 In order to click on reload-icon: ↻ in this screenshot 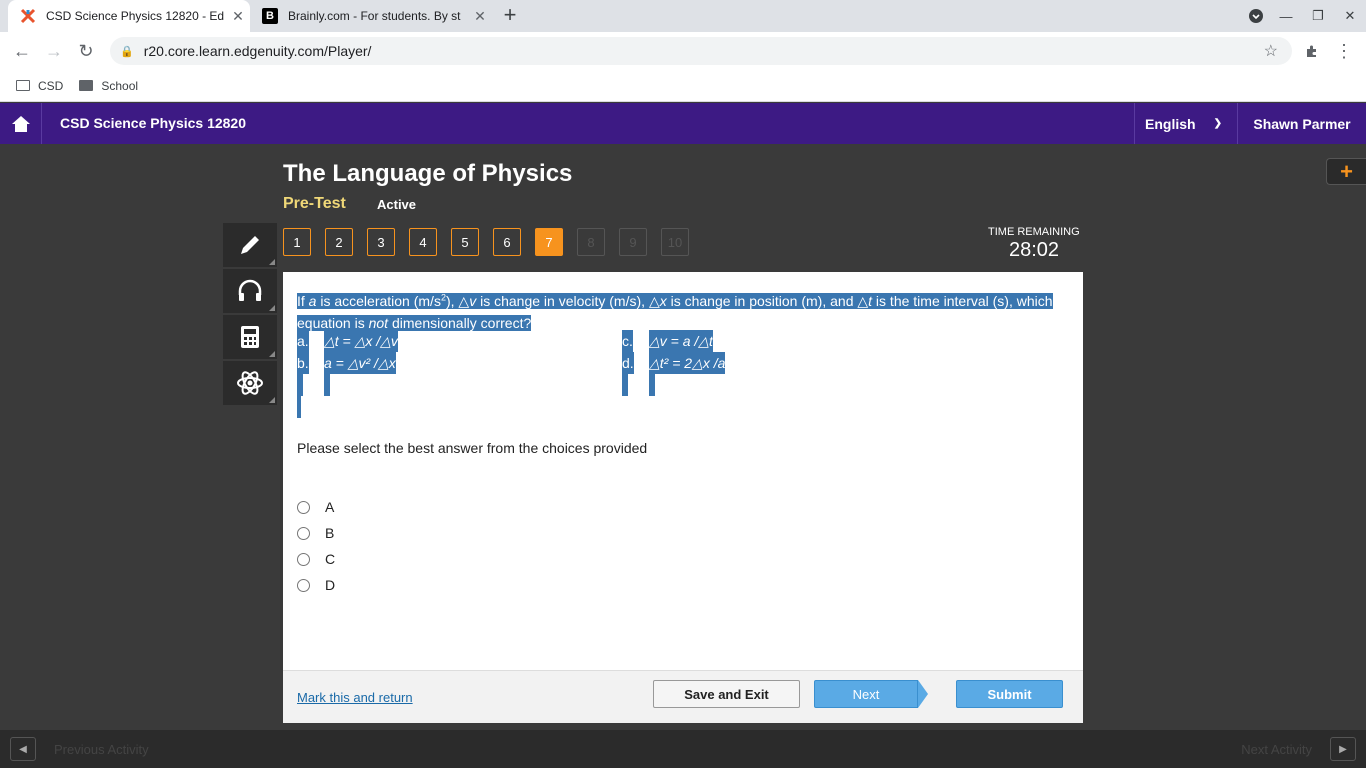, I will do `click(86, 51)`.